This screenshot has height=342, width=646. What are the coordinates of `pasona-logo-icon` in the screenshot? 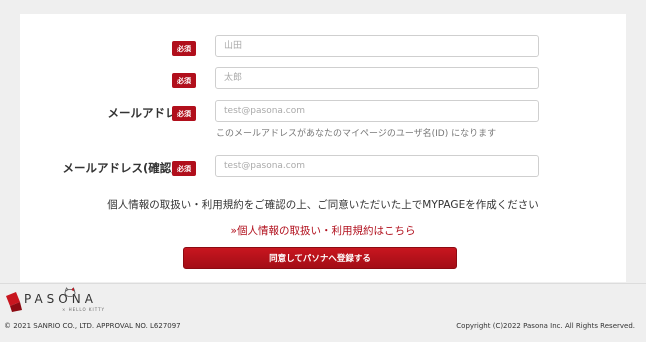 It's located at (14, 302).